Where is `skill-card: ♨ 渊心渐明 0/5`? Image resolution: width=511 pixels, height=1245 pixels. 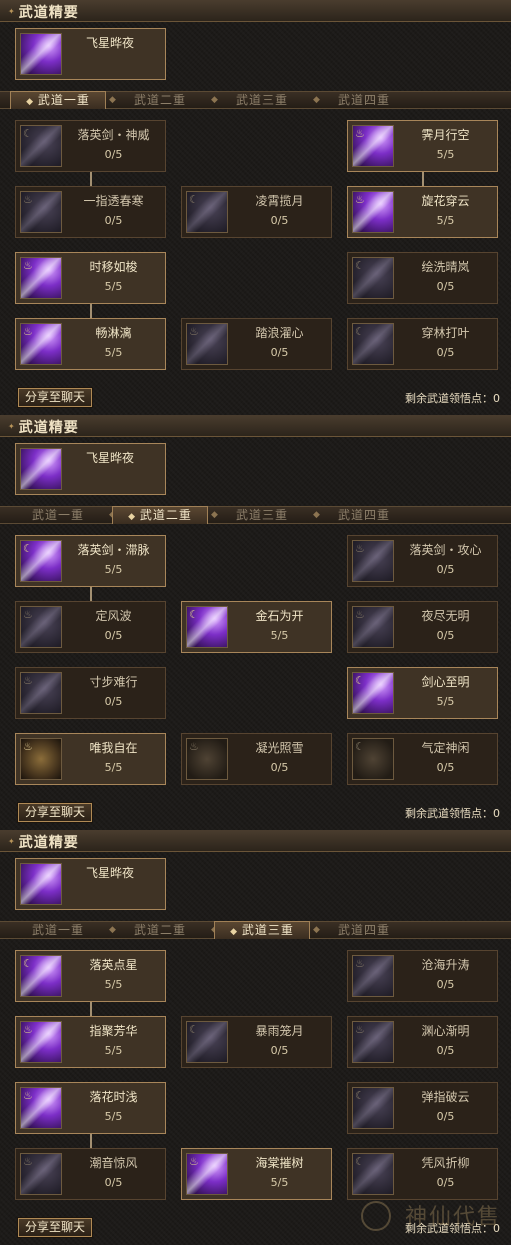 skill-card: ♨ 渊心渐明 0/5 is located at coordinates (422, 1042).